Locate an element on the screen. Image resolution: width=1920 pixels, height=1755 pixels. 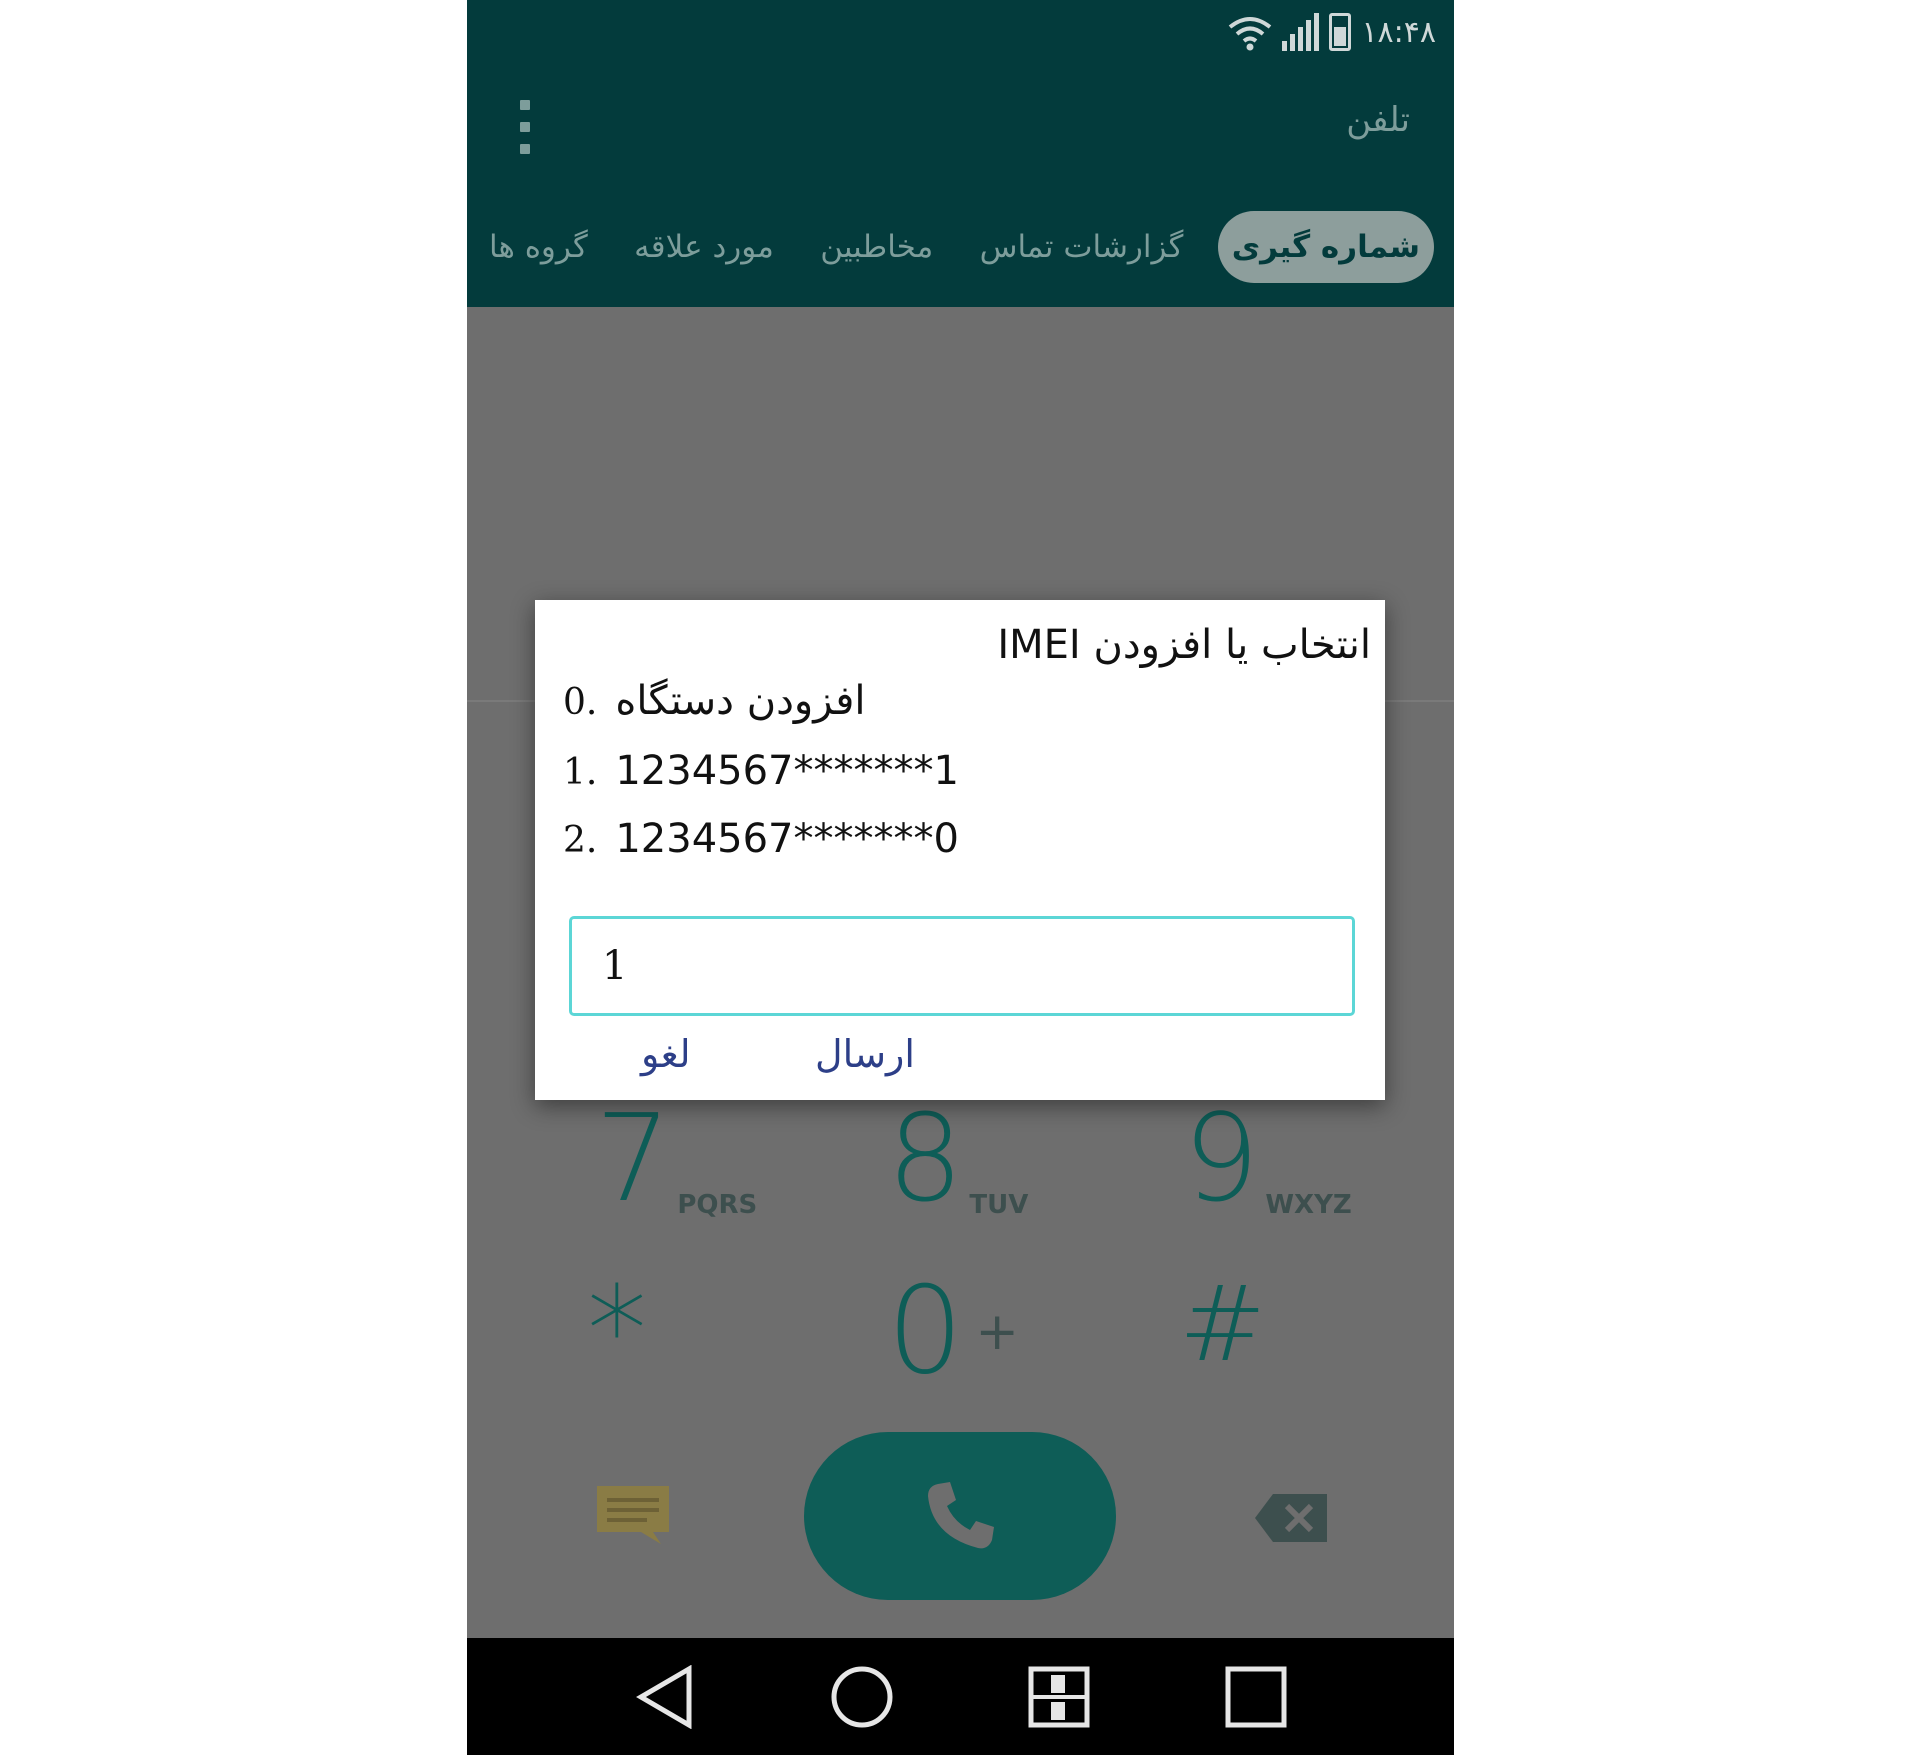
more-vertical-icon is located at coordinates (525, 127).